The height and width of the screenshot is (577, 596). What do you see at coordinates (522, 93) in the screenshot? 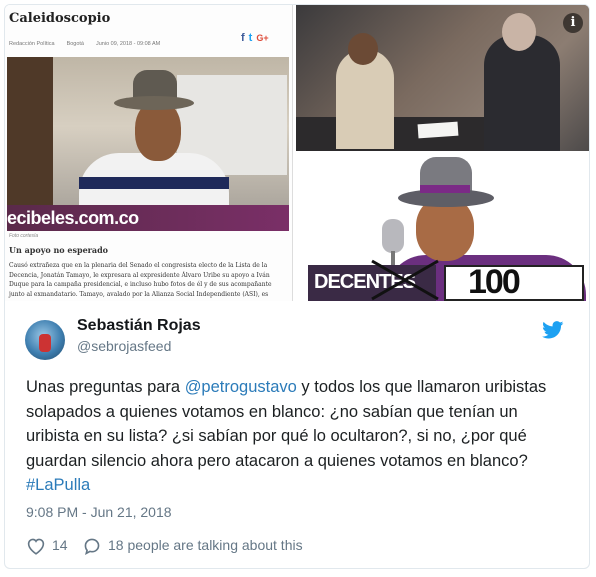
I see `senate-man` at bounding box center [522, 93].